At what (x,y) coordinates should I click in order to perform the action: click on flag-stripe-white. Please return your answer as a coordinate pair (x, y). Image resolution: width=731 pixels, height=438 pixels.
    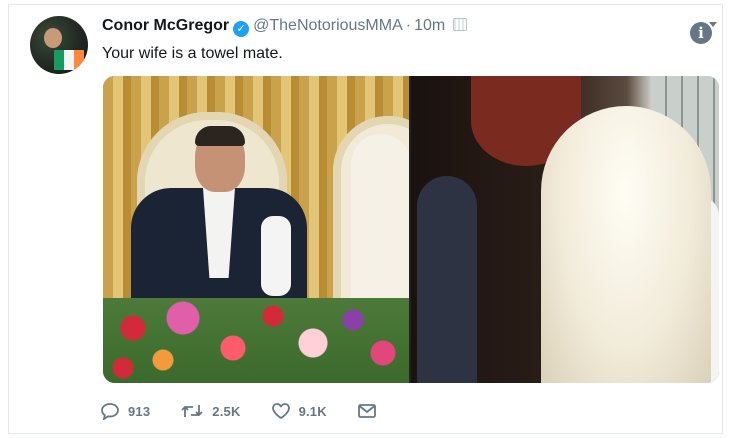
    Looking at the image, I should click on (69, 60).